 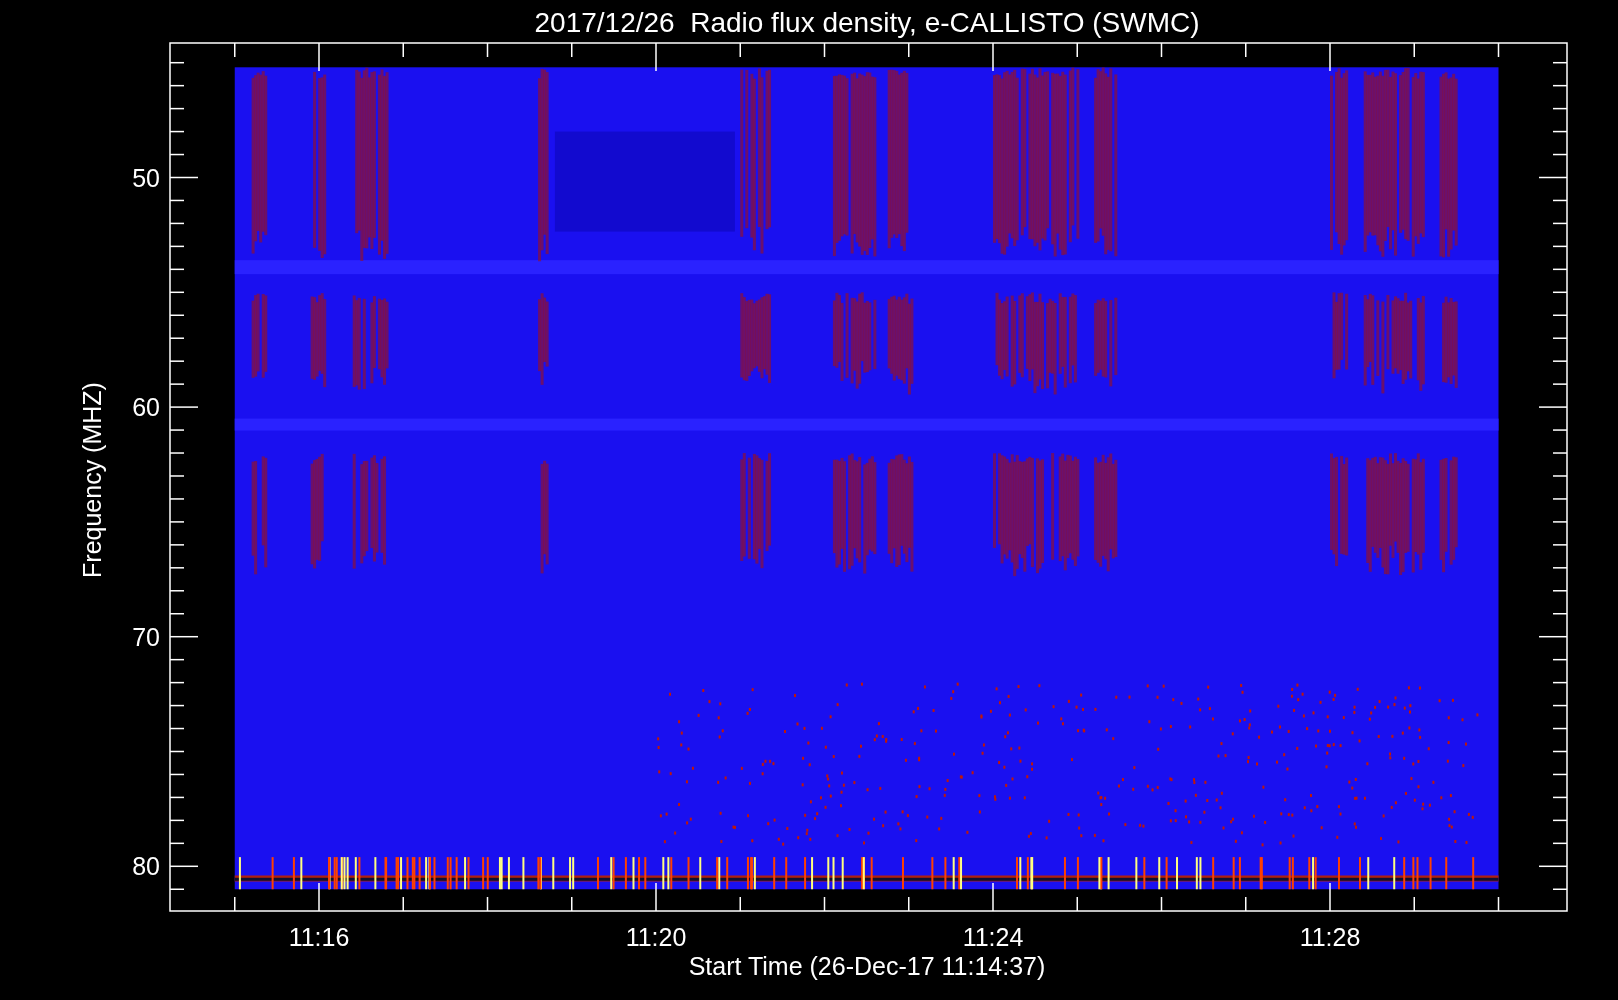 What do you see at coordinates (1330, 937) in the screenshot?
I see `x-tick-label: 11:28` at bounding box center [1330, 937].